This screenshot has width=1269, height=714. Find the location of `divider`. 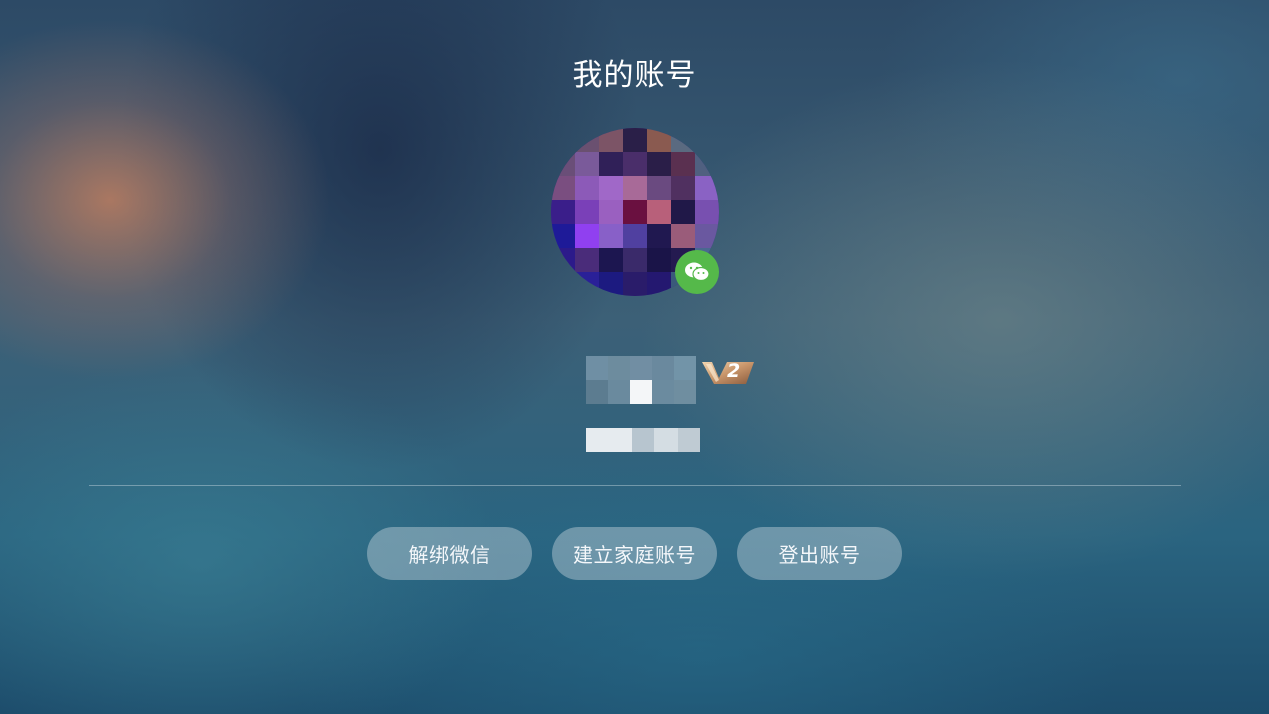

divider is located at coordinates (635, 485).